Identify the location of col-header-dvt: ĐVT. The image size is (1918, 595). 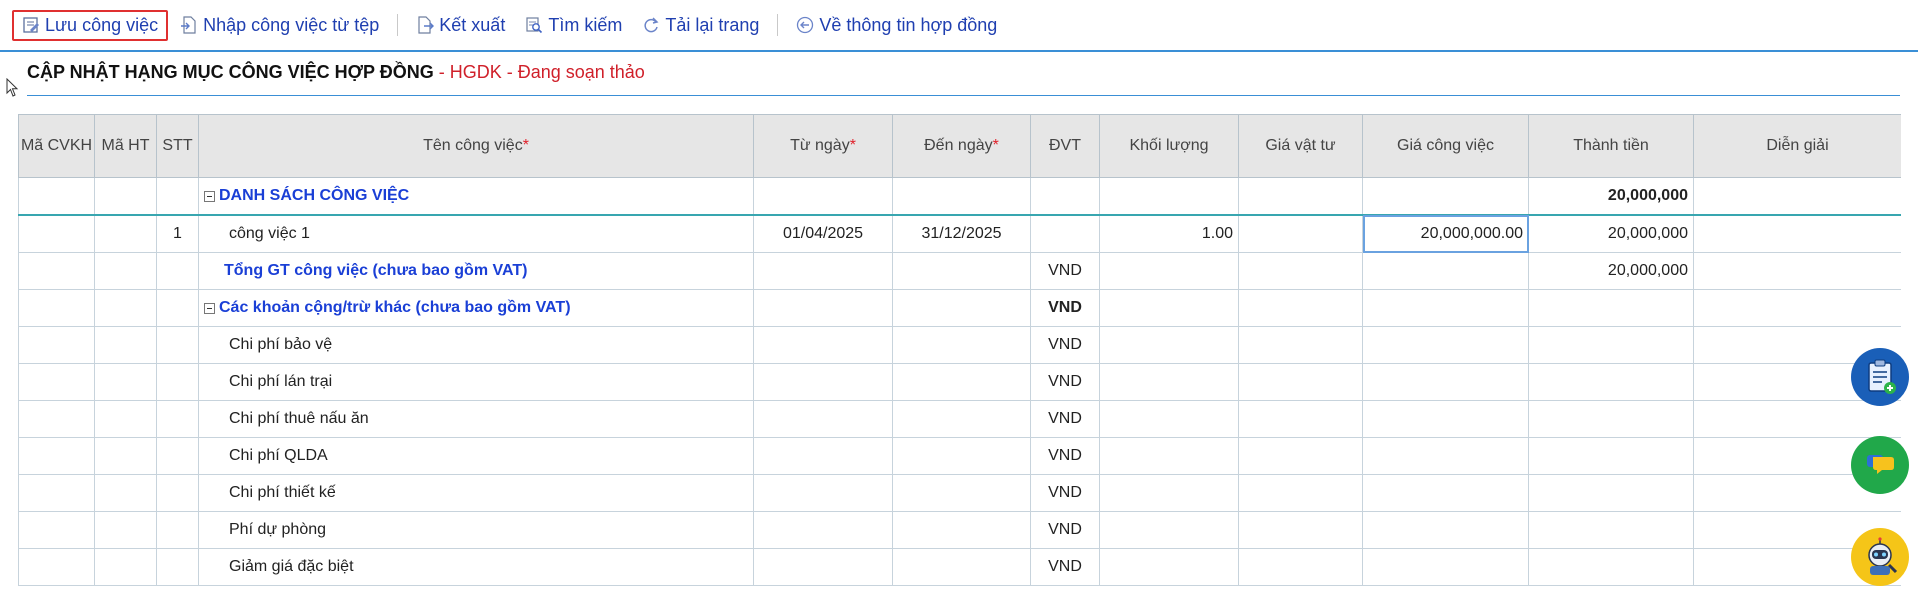
(1065, 146).